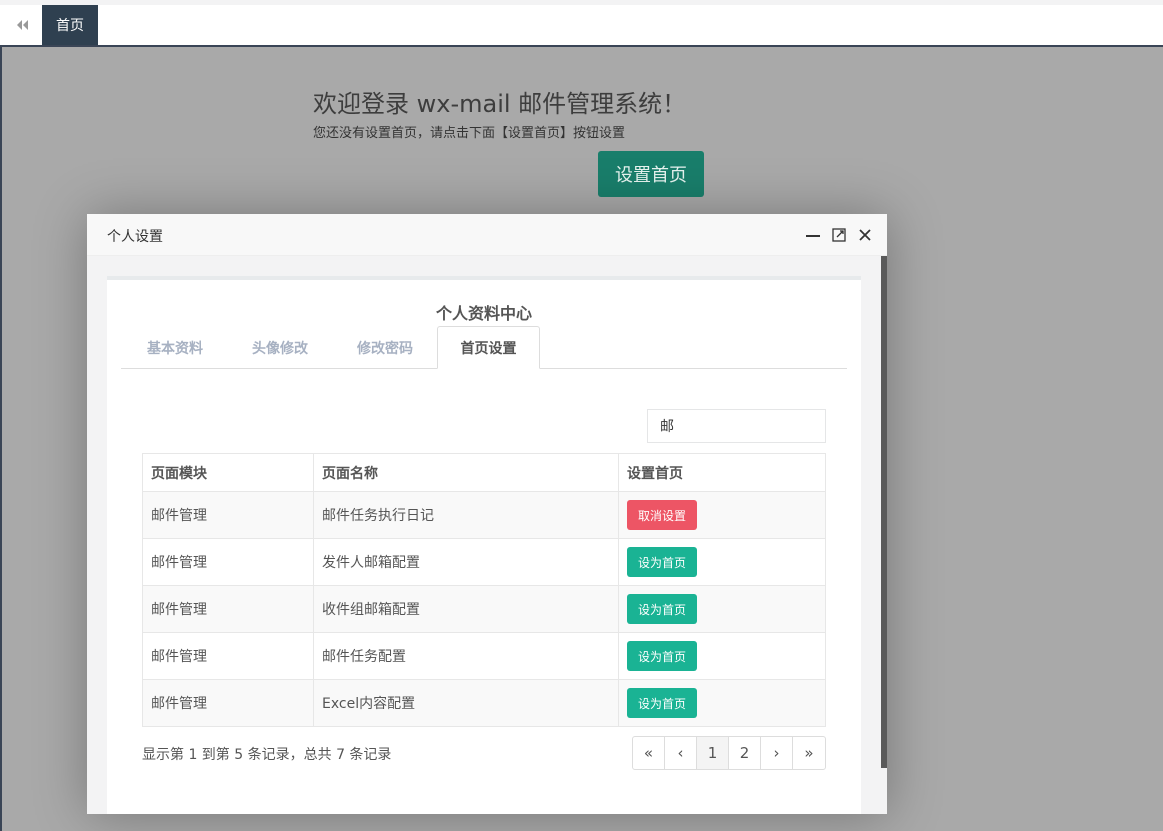  I want to click on maximize-button, so click(839, 235).